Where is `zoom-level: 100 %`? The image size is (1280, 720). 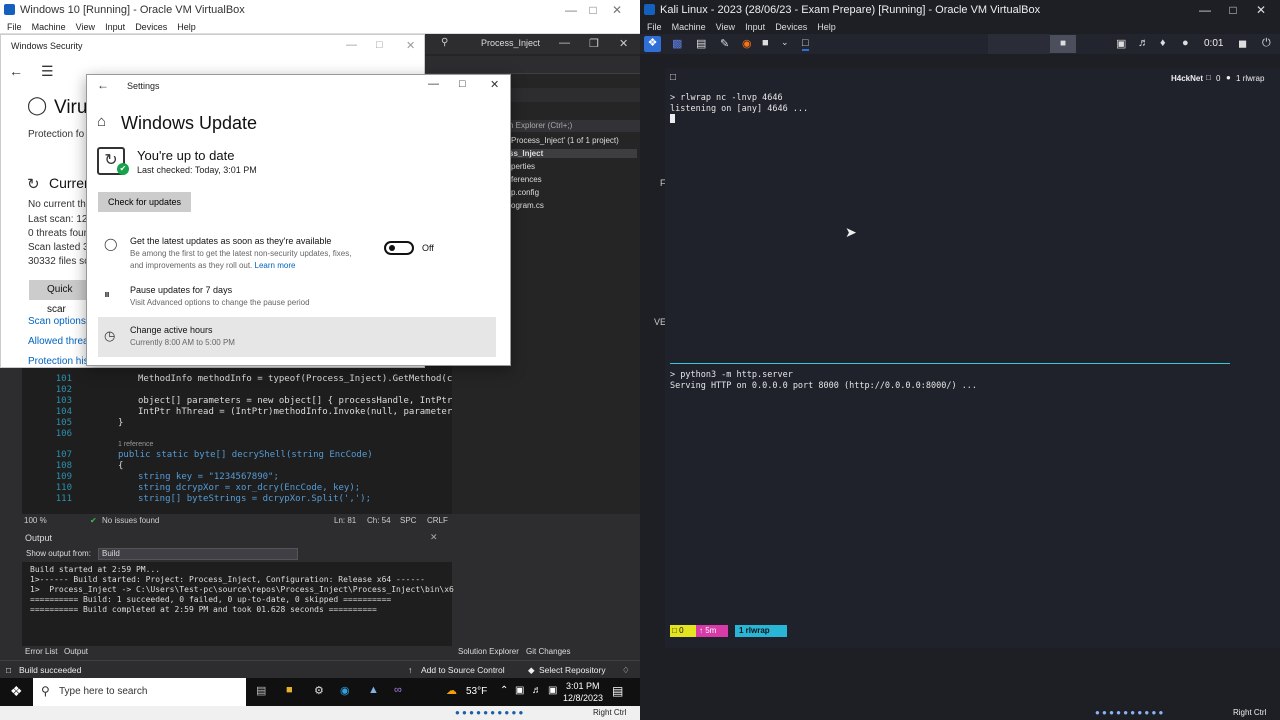
zoom-level: 100 % is located at coordinates (35, 520).